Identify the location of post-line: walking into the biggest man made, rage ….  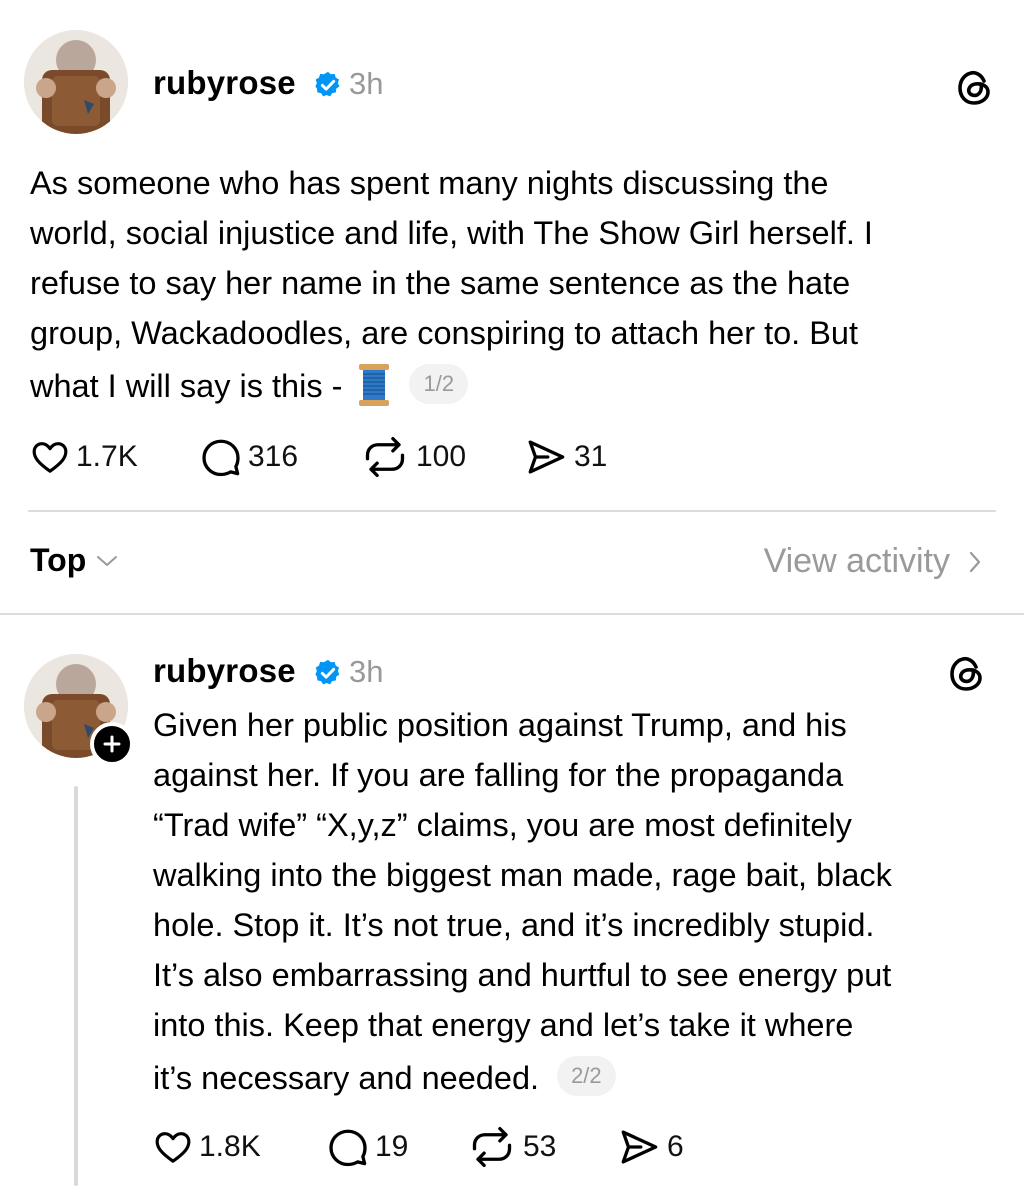
(522, 875).